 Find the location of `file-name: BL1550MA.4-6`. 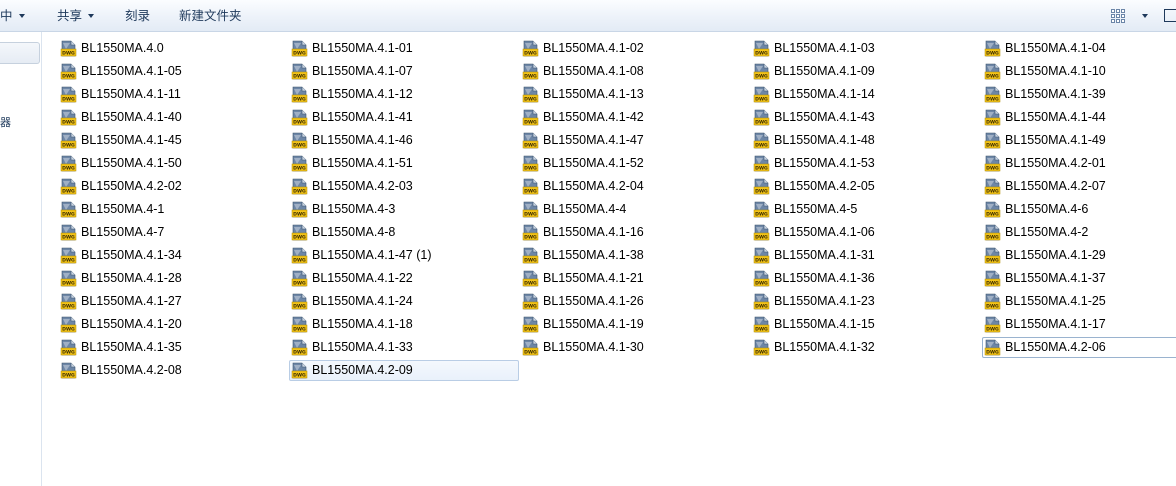

file-name: BL1550MA.4-6 is located at coordinates (1047, 209).